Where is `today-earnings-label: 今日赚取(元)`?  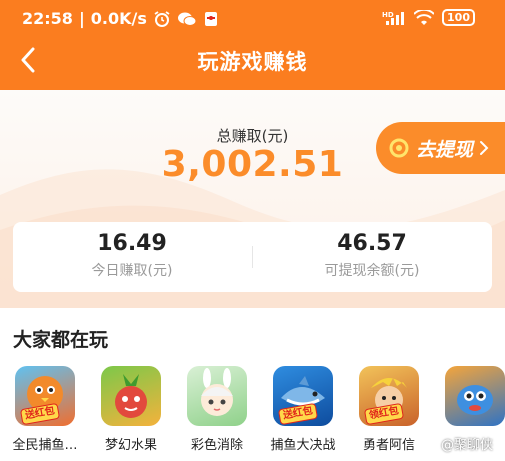
today-earnings-label: 今日赚取(元) is located at coordinates (132, 271).